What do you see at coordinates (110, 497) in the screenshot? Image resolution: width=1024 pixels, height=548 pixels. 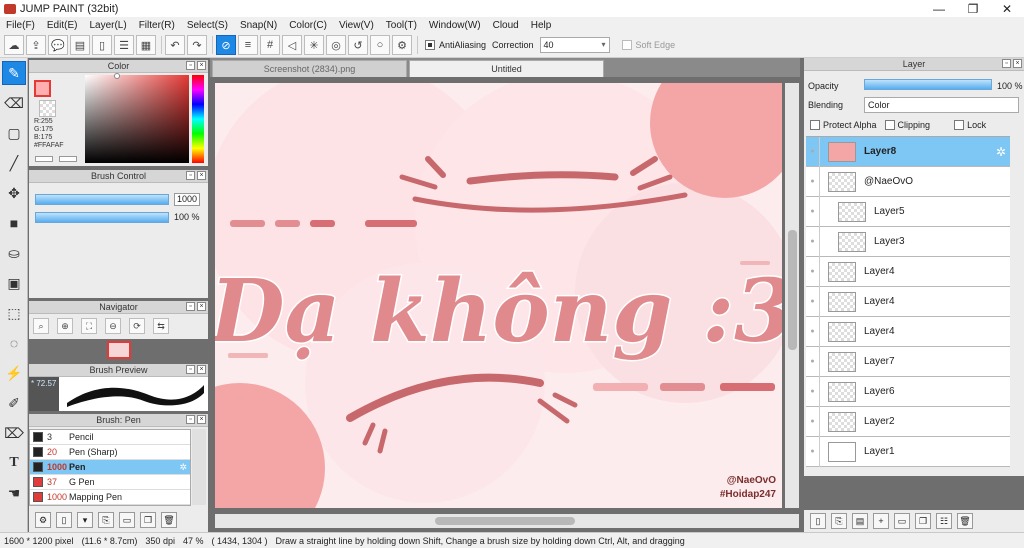 I see `brush-item-mapping-pen: 1000 Mapping Pen` at bounding box center [110, 497].